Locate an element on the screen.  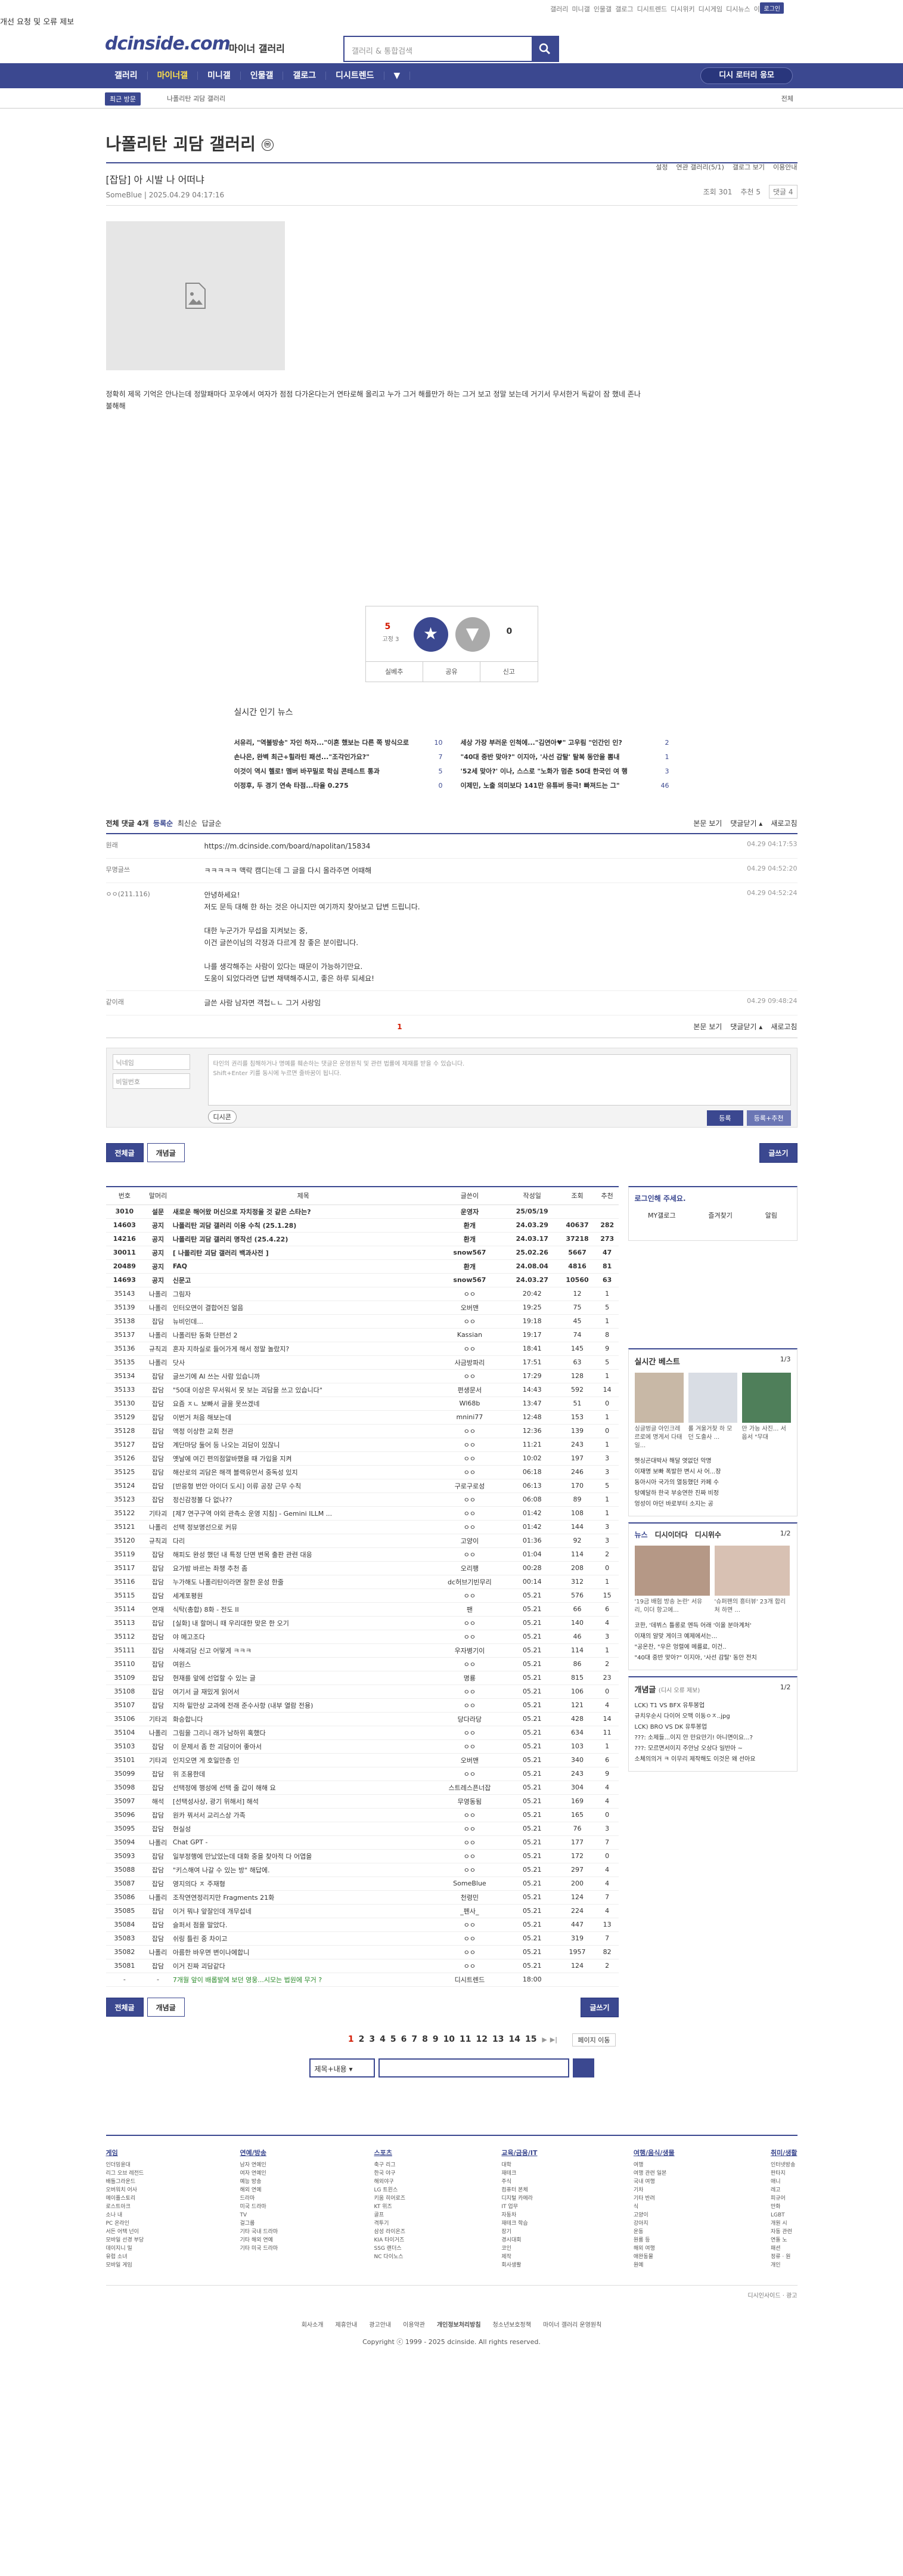
page-move-button: 페이지 이동 is located at coordinates (594, 2040).